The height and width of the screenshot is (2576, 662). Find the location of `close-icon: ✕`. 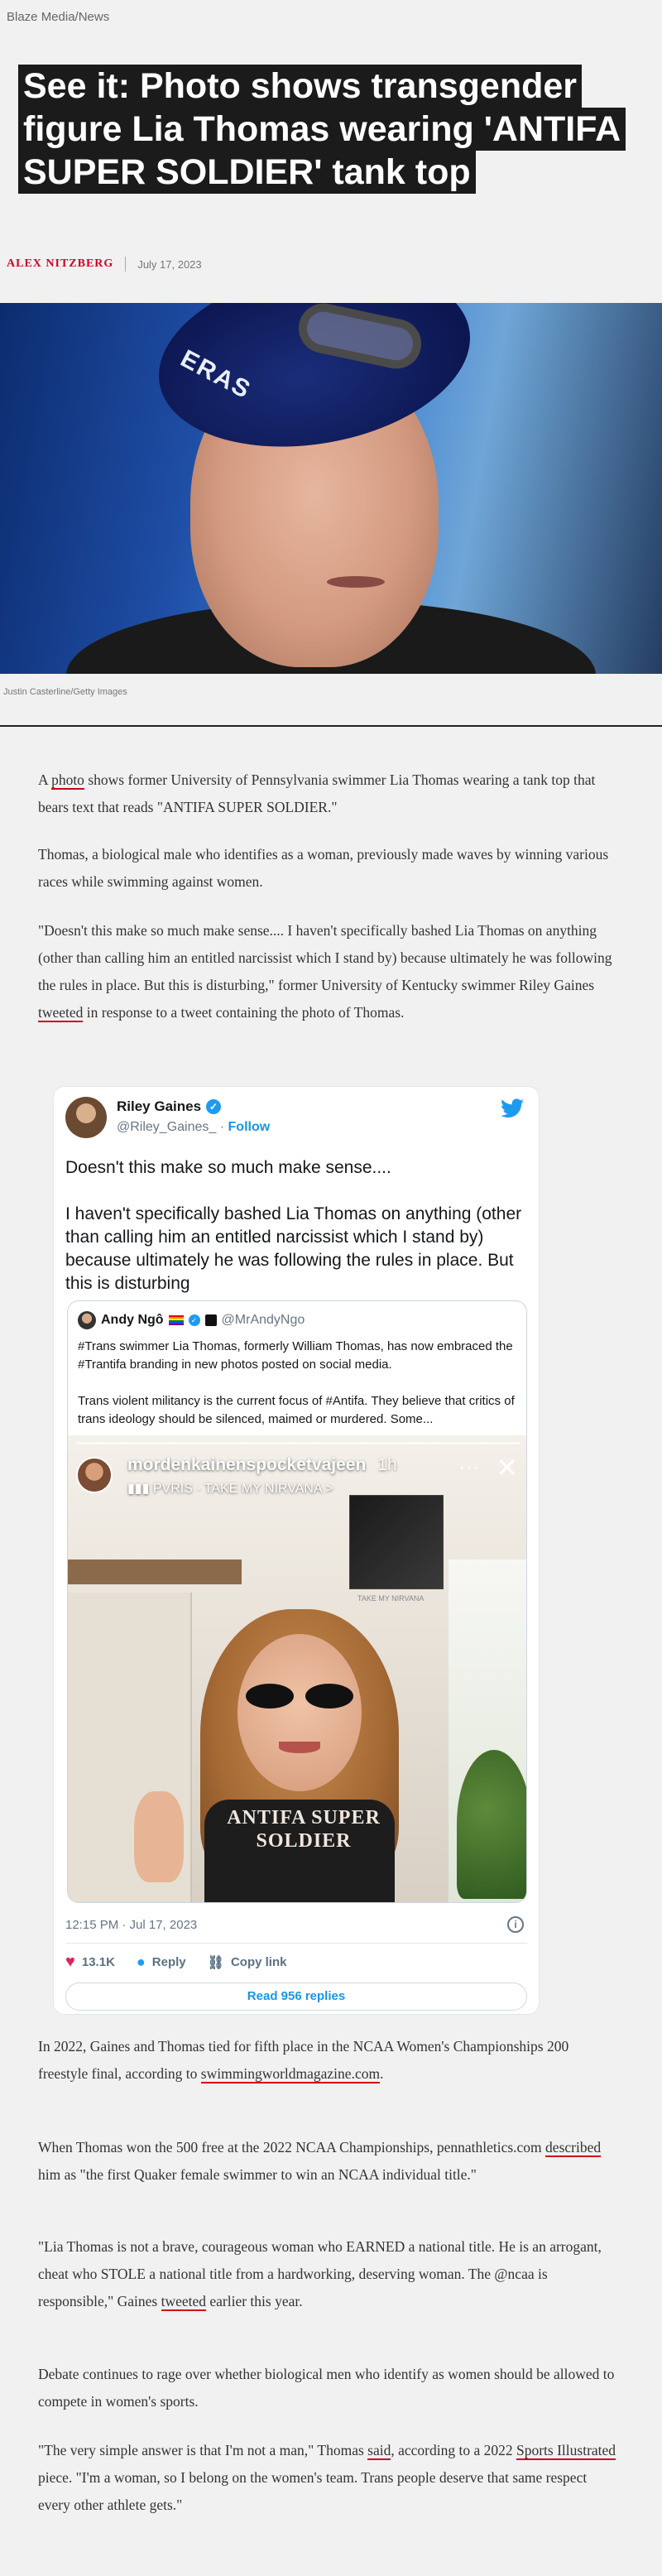

close-icon: ✕ is located at coordinates (507, 1468).